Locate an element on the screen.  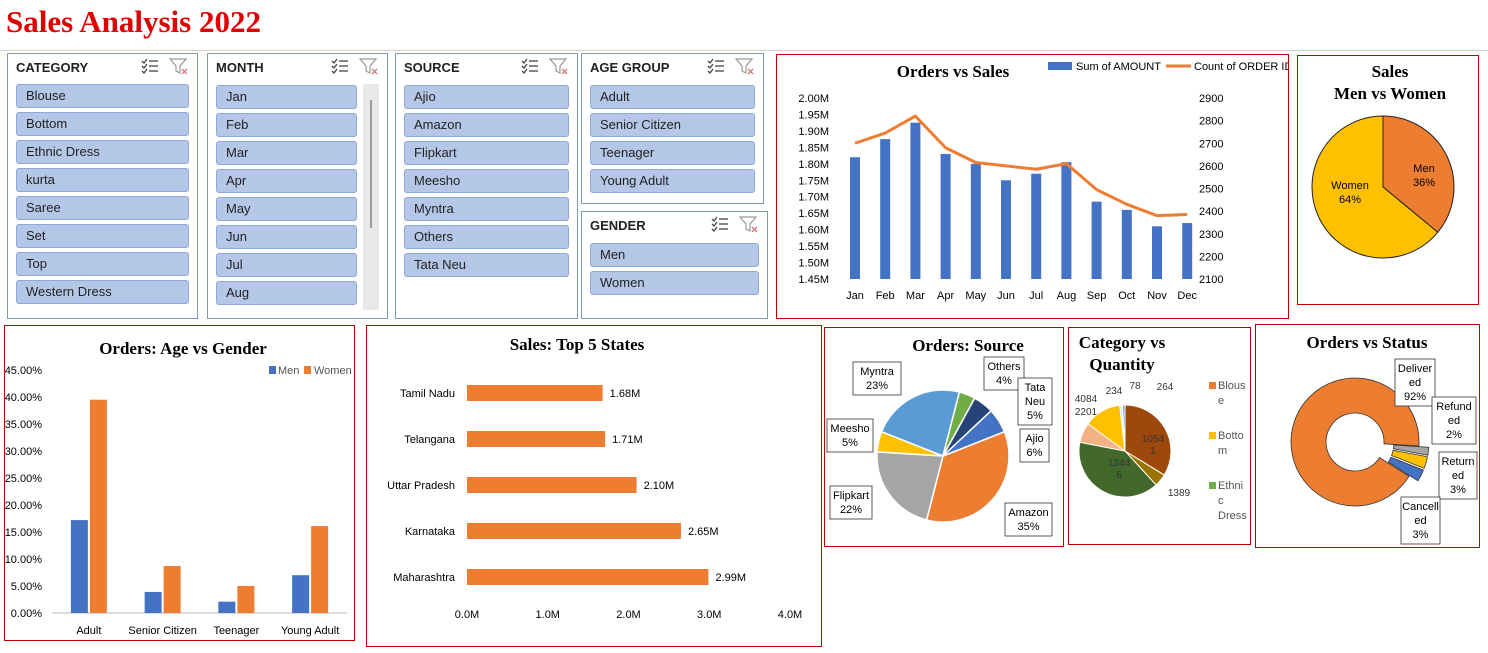
pie-pct-women: 64% is located at coordinates (1350, 200).